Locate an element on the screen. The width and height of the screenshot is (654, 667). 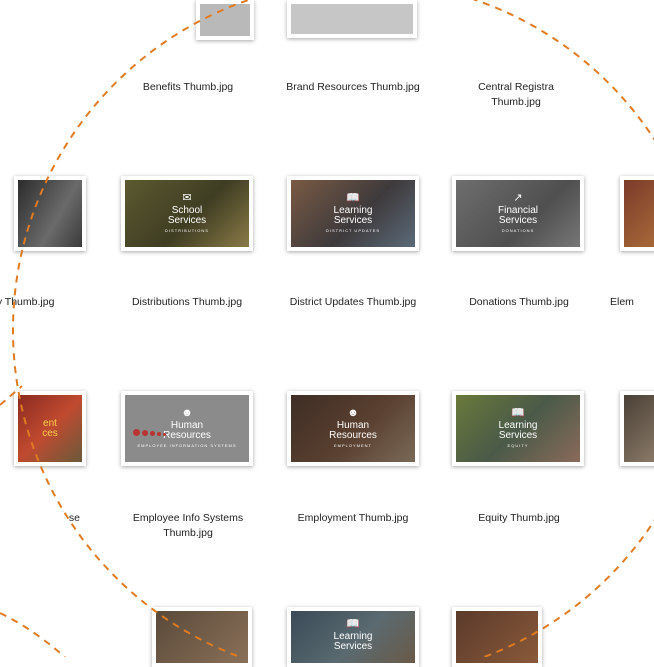
thumb-subtitle: EMPLOYEE INFORMATION SYSTEMS is located at coordinates (187, 445).